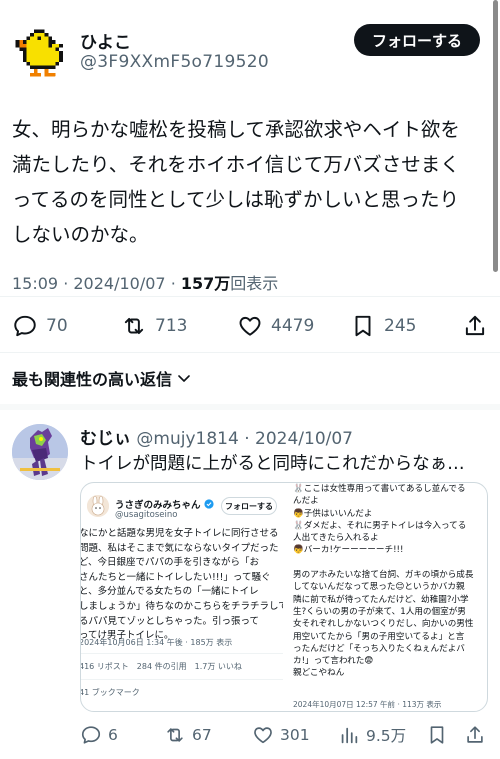 Image resolution: width=500 pixels, height=759 pixels. I want to click on embedded-avatar, so click(98, 506).